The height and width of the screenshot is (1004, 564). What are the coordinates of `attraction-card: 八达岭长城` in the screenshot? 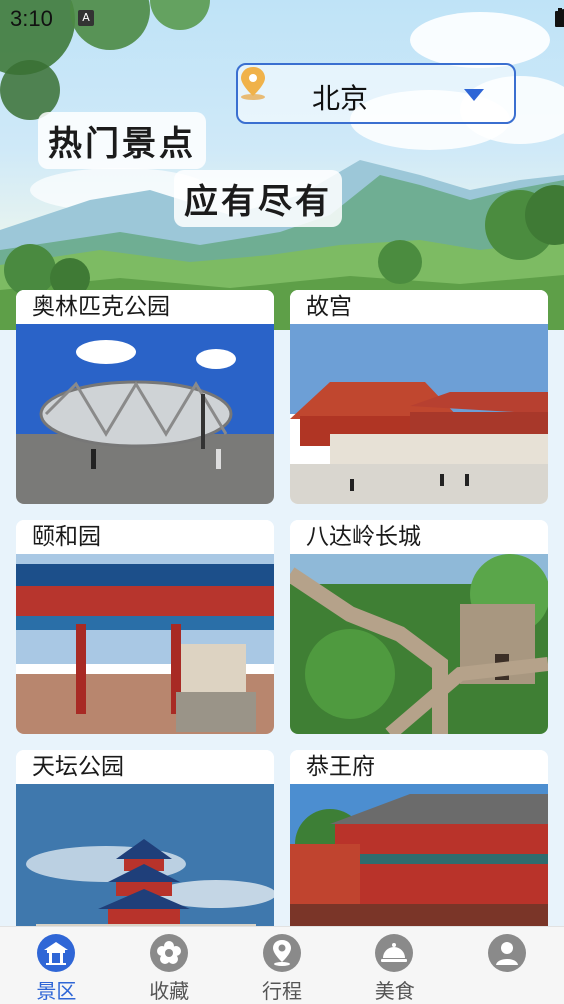 It's located at (419, 627).